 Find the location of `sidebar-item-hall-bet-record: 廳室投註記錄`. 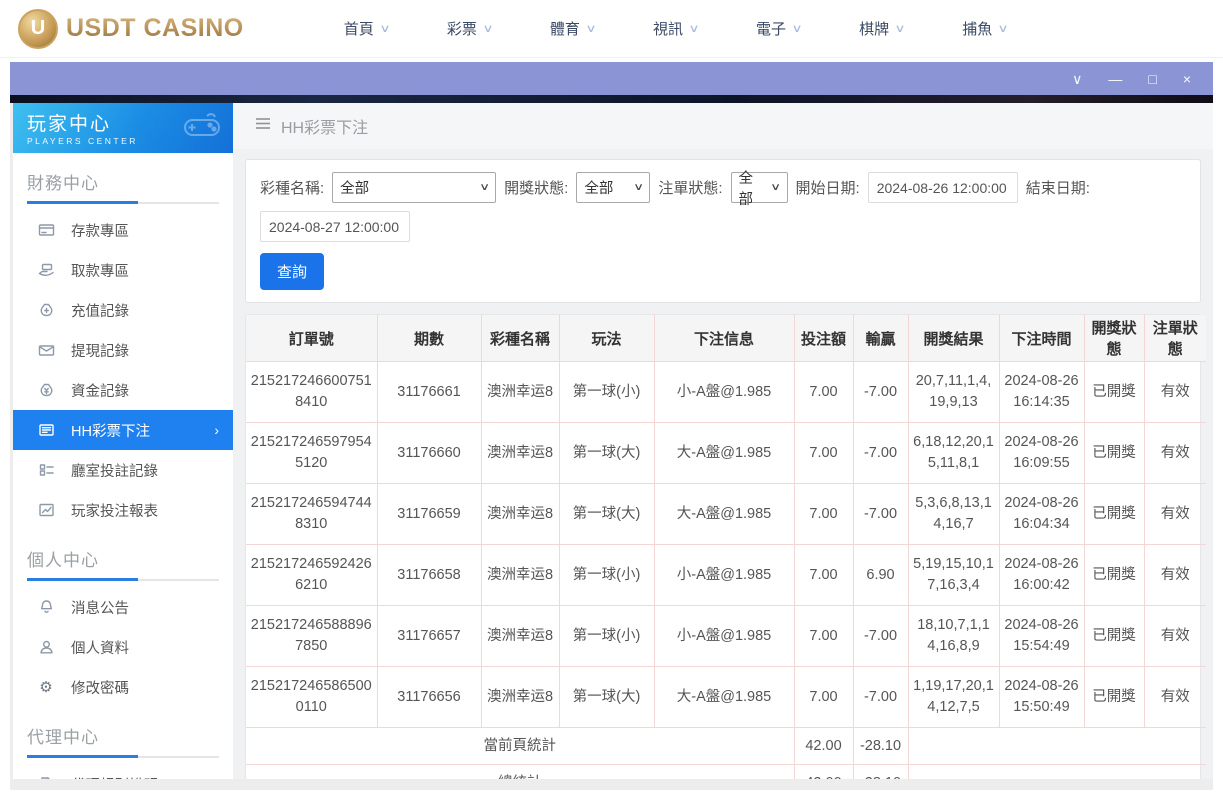

sidebar-item-hall-bet-record: 廳室投註記錄 is located at coordinates (123, 470).